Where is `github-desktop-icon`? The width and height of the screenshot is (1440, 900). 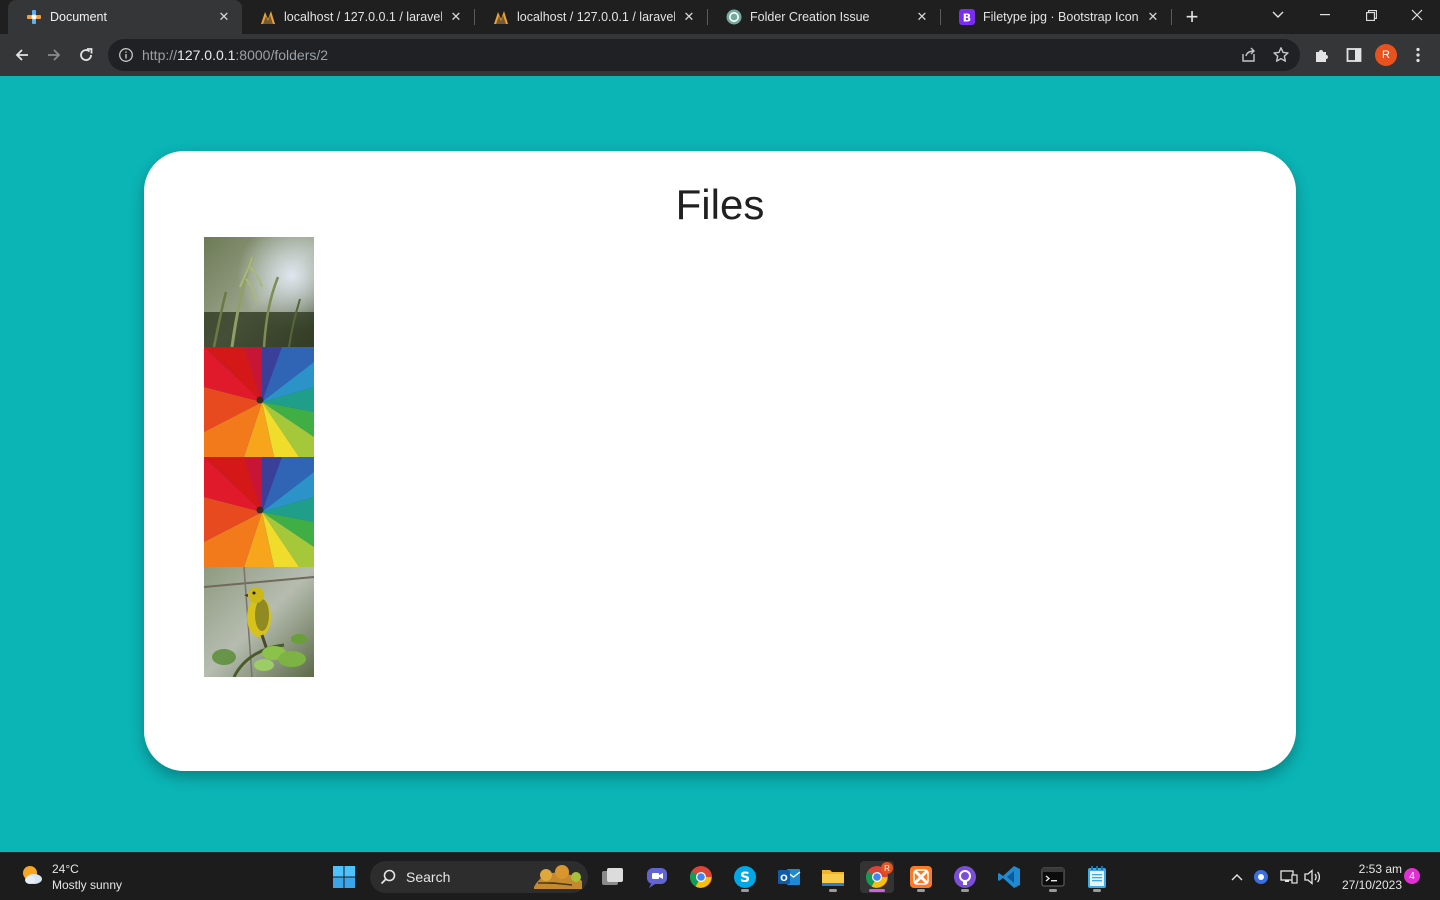
github-desktop-icon is located at coordinates (965, 877).